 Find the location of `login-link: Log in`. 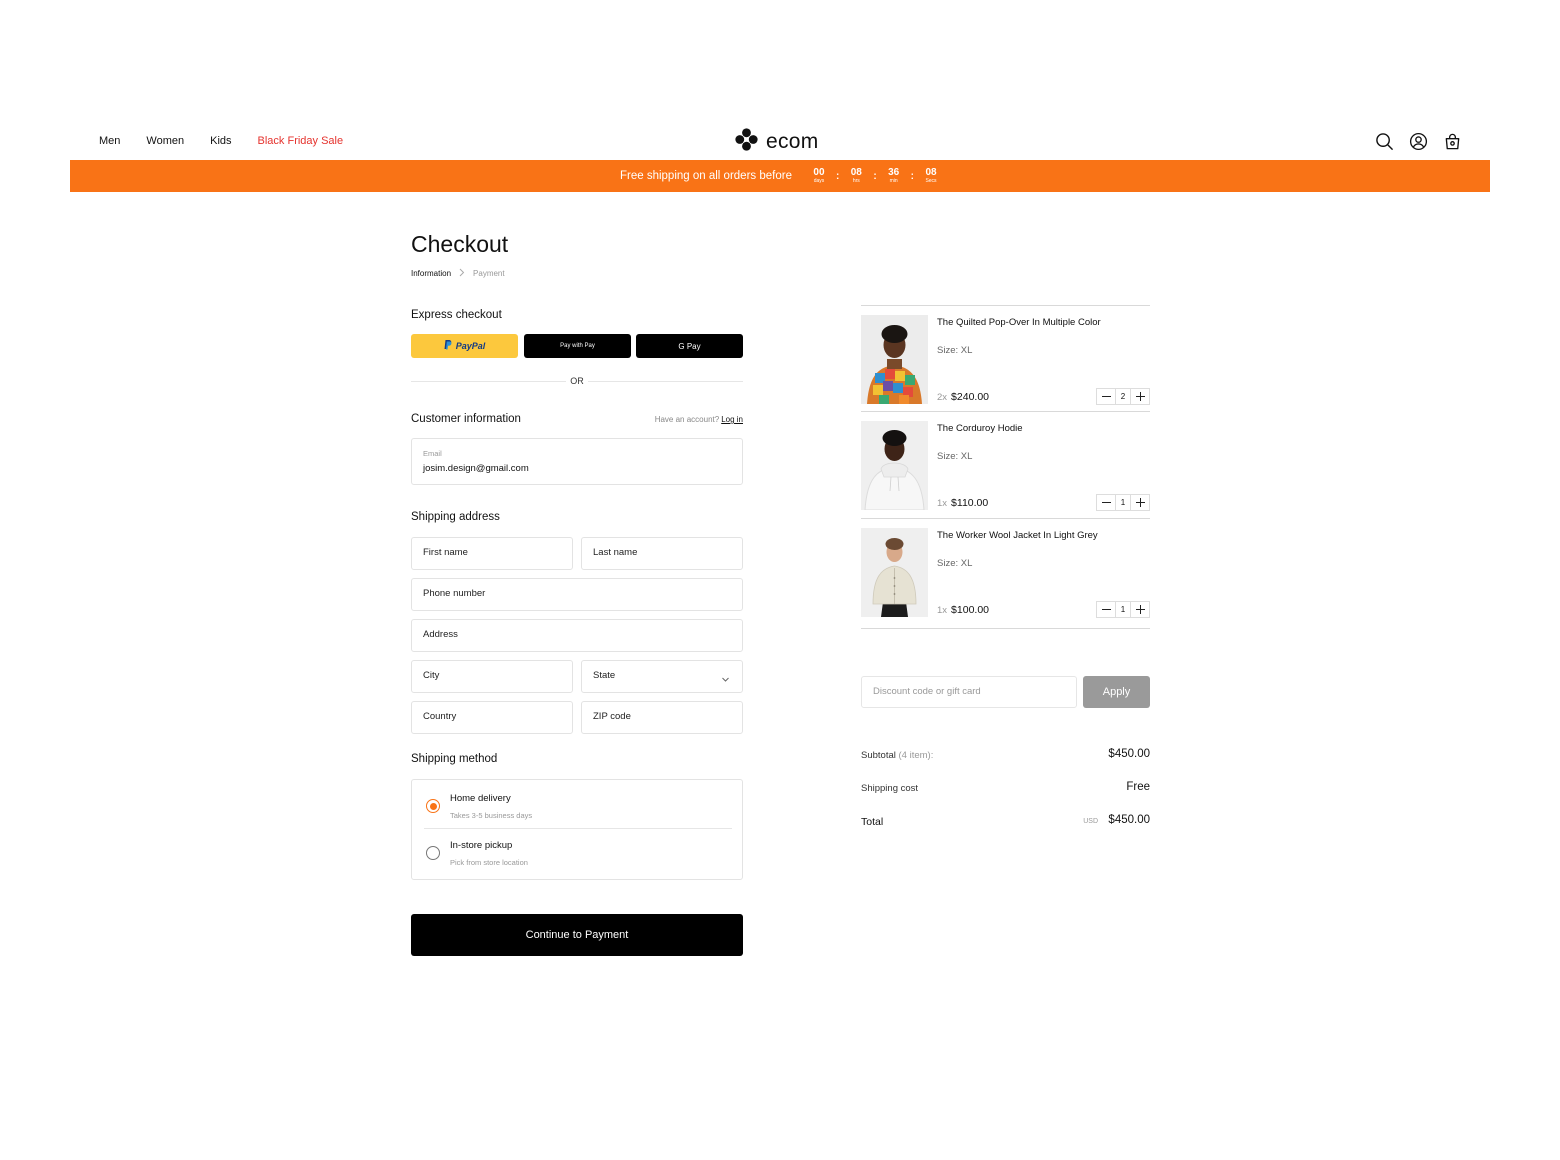

login-link: Log in is located at coordinates (732, 419).